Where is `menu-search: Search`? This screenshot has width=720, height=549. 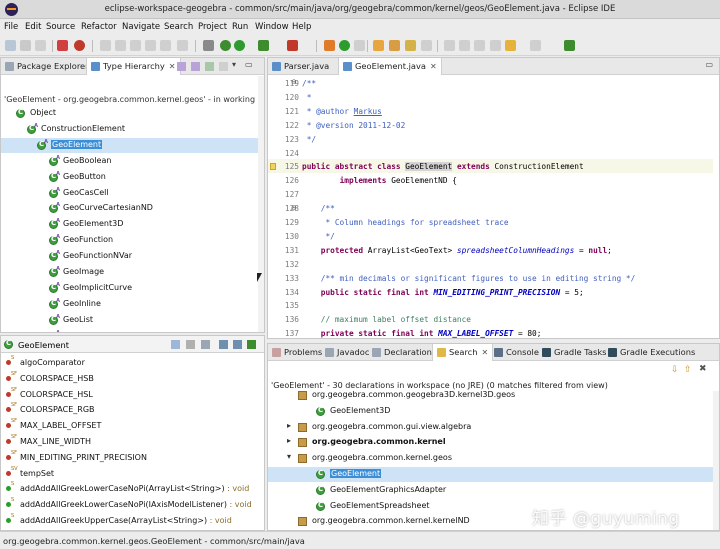 menu-search: Search is located at coordinates (178, 27).